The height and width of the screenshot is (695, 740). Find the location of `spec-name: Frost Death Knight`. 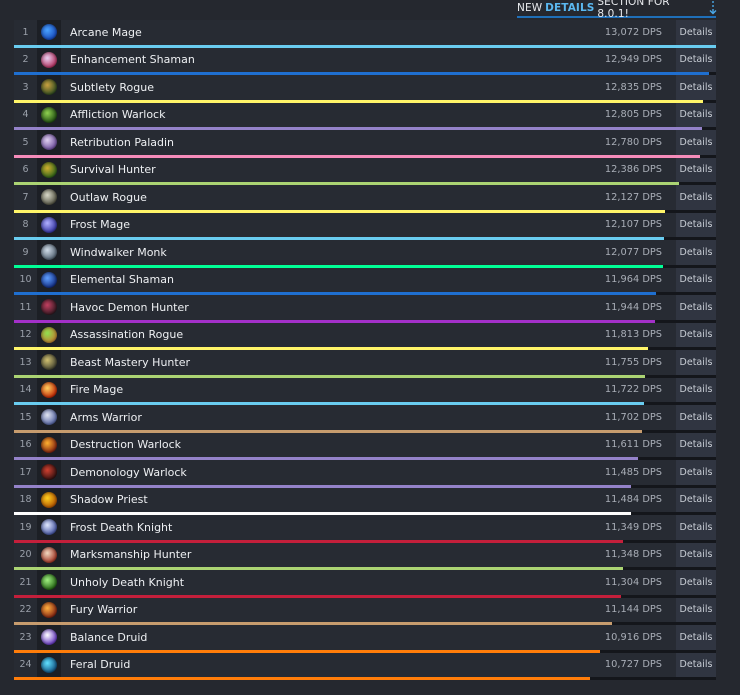

spec-name: Frost Death Knight is located at coordinates (121, 527).